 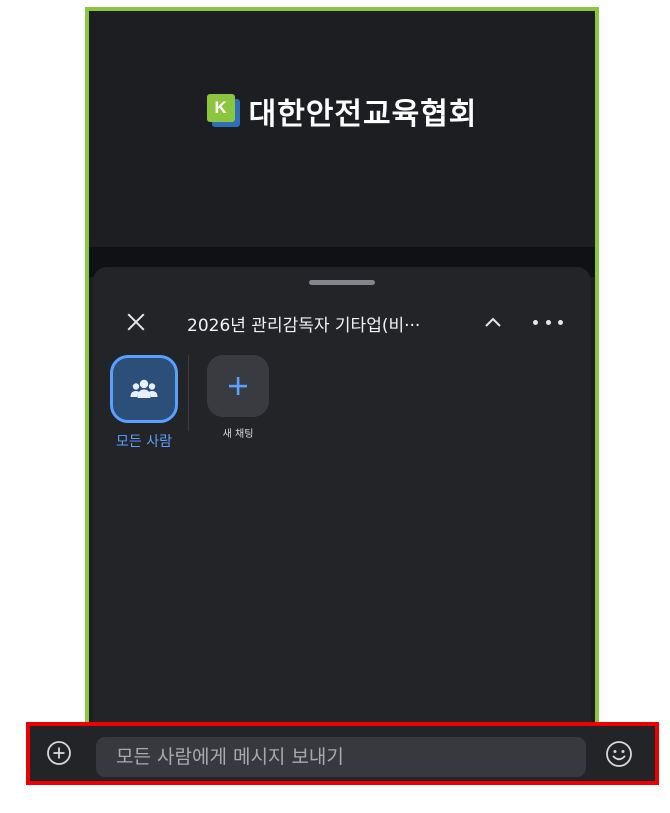 What do you see at coordinates (304, 326) in the screenshot?
I see `chat-title: 2026년 관리감독자 기타업(비···` at bounding box center [304, 326].